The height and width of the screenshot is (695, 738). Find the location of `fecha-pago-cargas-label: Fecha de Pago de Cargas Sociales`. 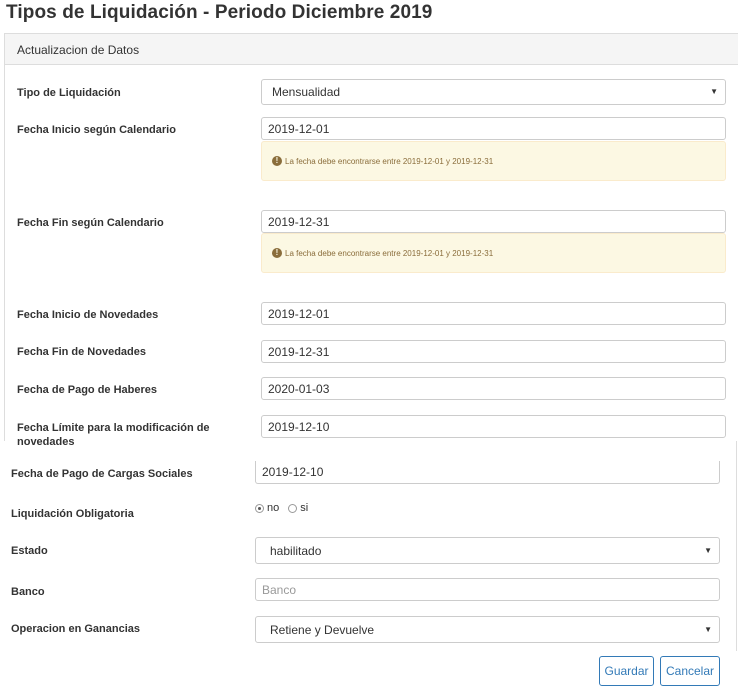

fecha-pago-cargas-label: Fecha de Pago de Cargas Sociales is located at coordinates (102, 474).